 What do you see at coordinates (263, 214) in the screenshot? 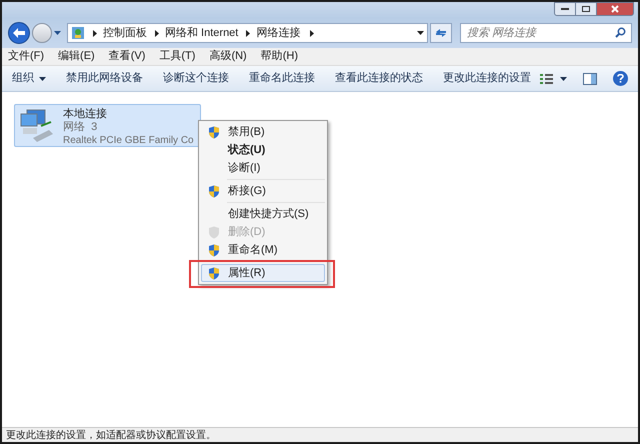
I see `context-menu-item: 创建快捷方式(S)` at bounding box center [263, 214].